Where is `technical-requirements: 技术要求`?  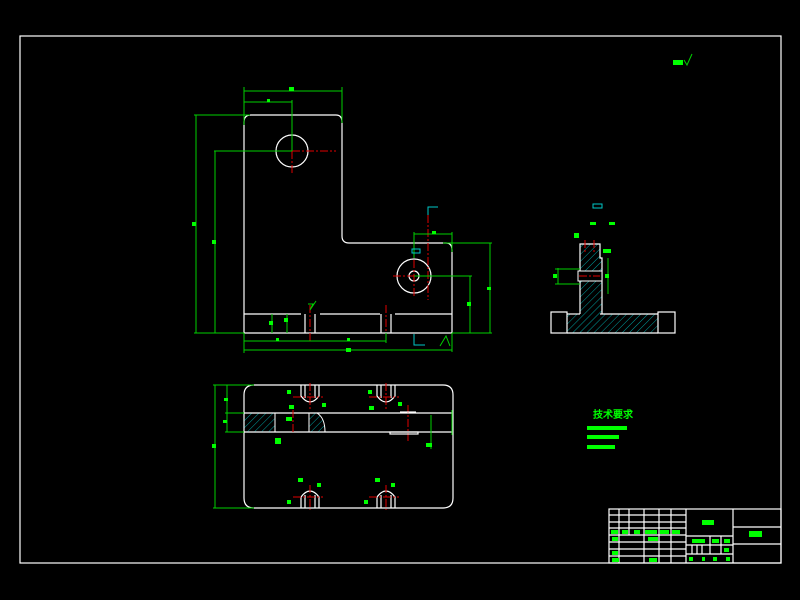
technical-requirements: 技术要求 is located at coordinates (610, 428).